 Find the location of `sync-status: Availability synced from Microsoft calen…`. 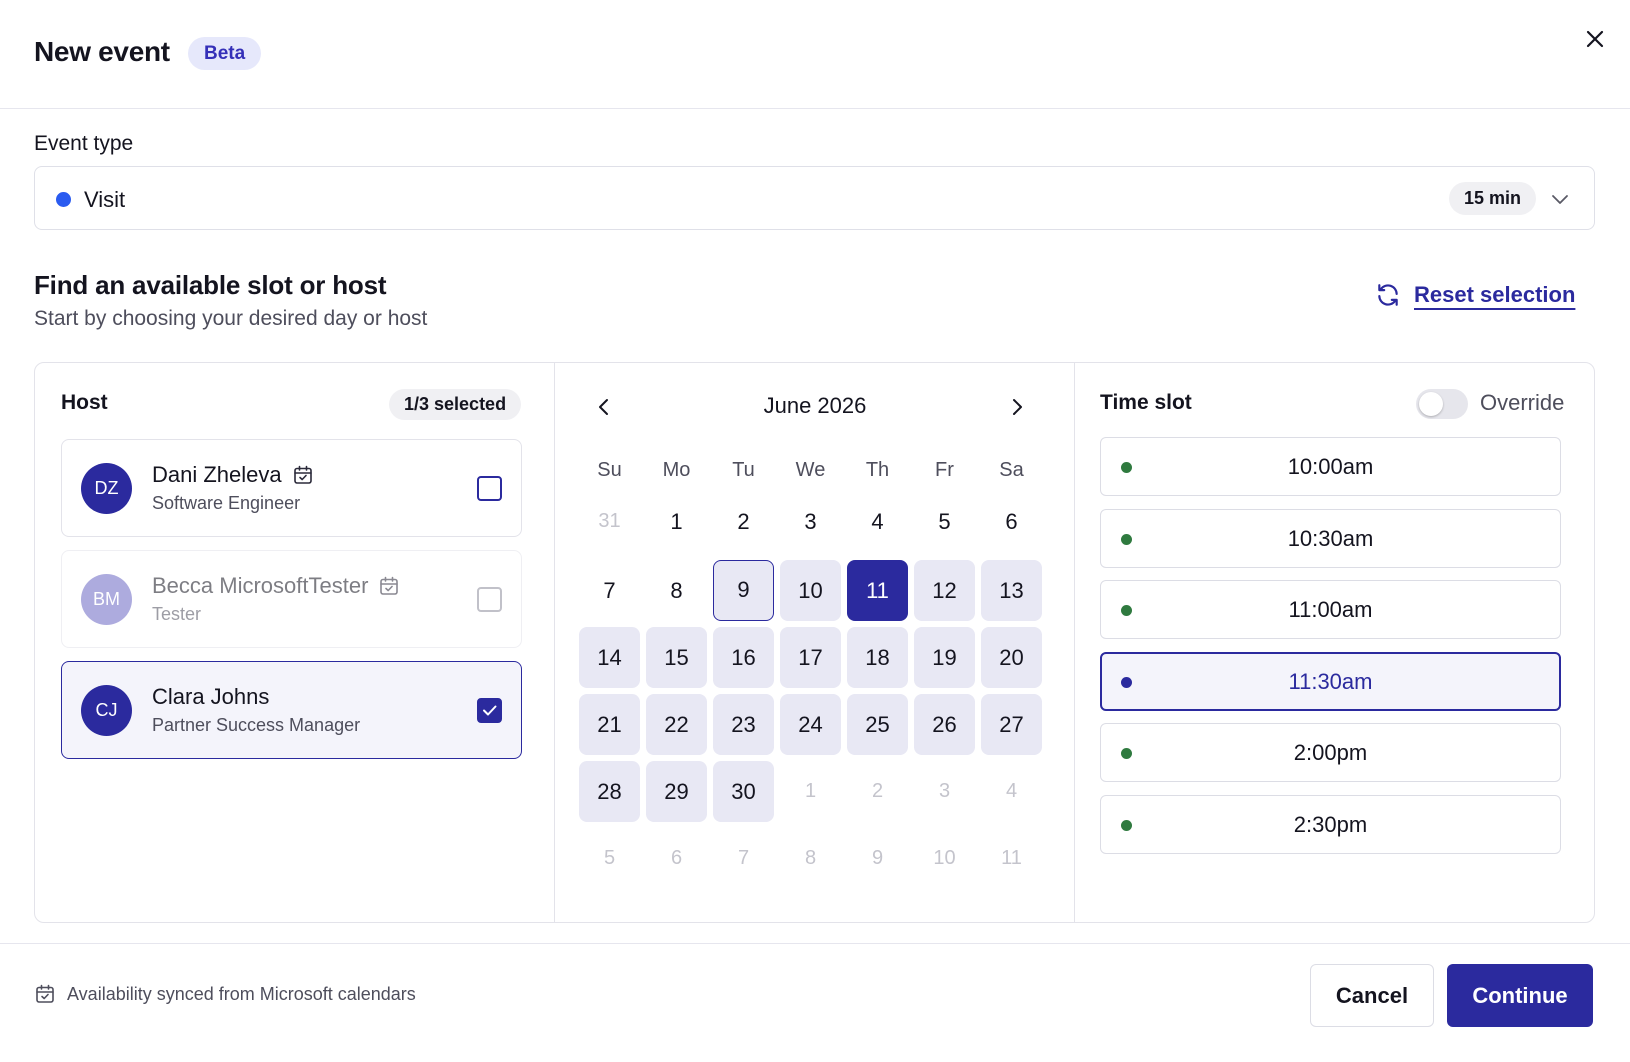

sync-status: Availability synced from Microsoft calen… is located at coordinates (225, 994).